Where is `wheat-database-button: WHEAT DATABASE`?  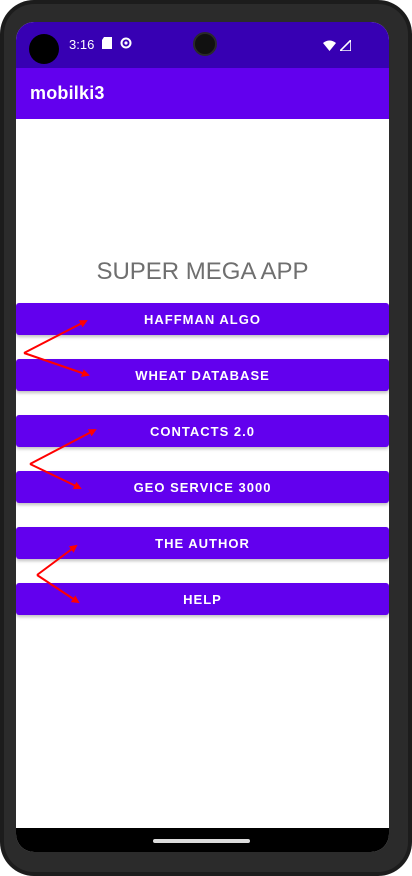
wheat-database-button: WHEAT DATABASE is located at coordinates (202, 375).